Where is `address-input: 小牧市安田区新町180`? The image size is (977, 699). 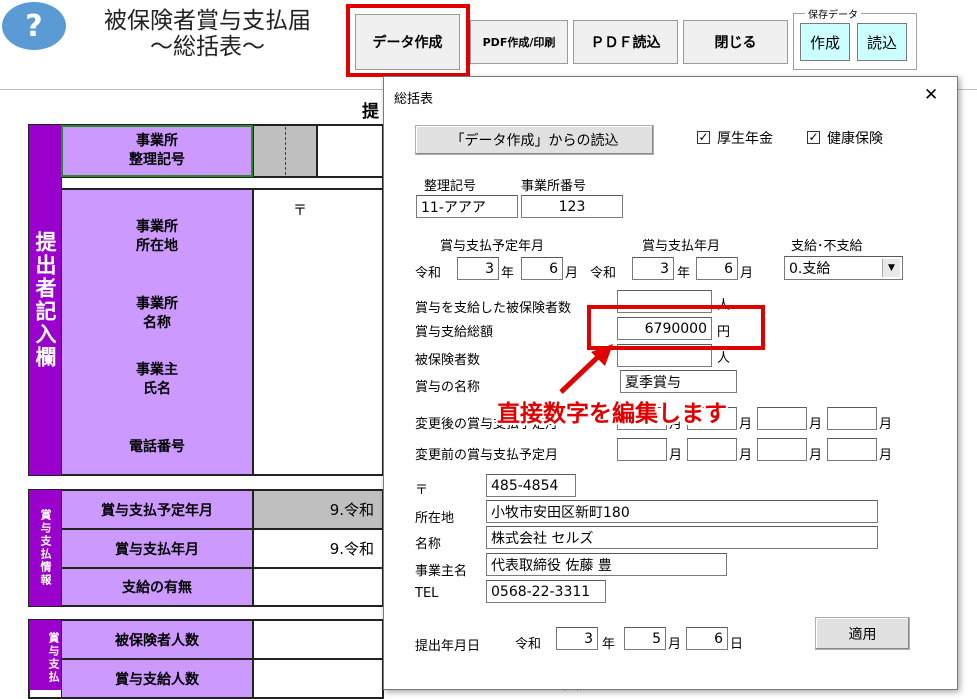
address-input: 小牧市安田区新町180 is located at coordinates (682, 511).